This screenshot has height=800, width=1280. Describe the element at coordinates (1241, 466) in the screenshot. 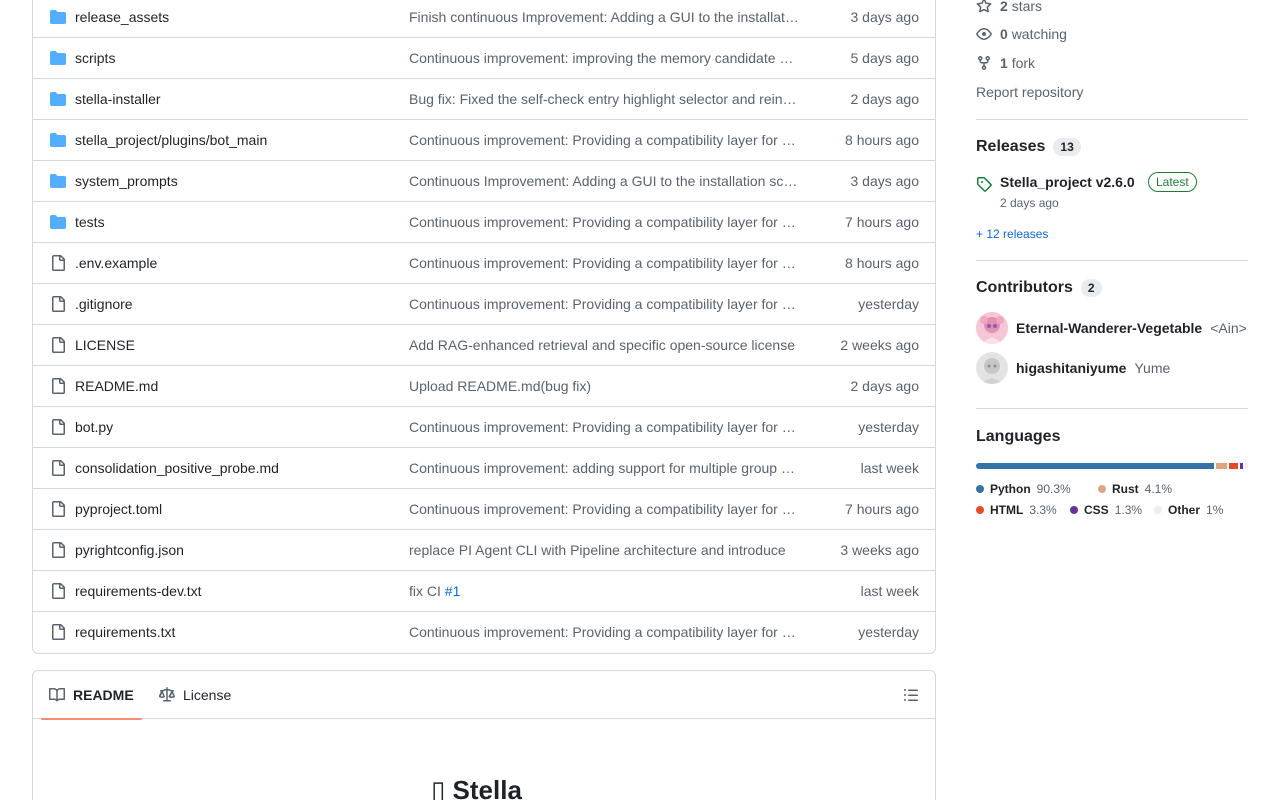

I see `language-bar-segment` at that location.